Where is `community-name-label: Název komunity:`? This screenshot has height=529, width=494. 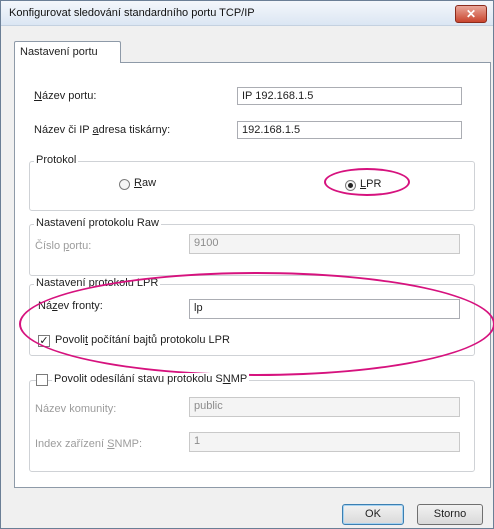 community-name-label: Název komunity: is located at coordinates (76, 409).